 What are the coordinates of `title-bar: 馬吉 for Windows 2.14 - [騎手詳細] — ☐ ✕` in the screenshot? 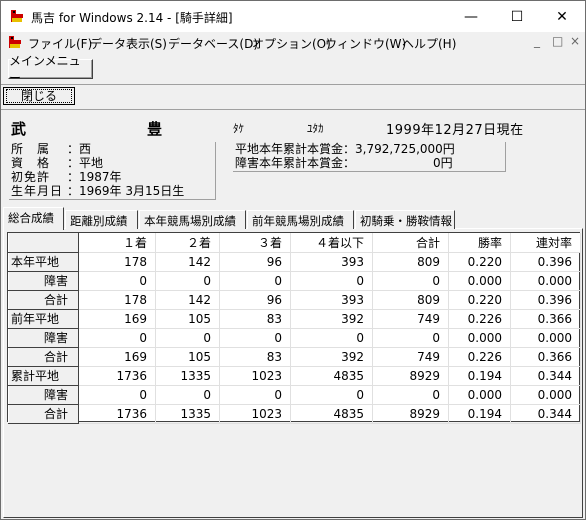 It's located at (293, 16).